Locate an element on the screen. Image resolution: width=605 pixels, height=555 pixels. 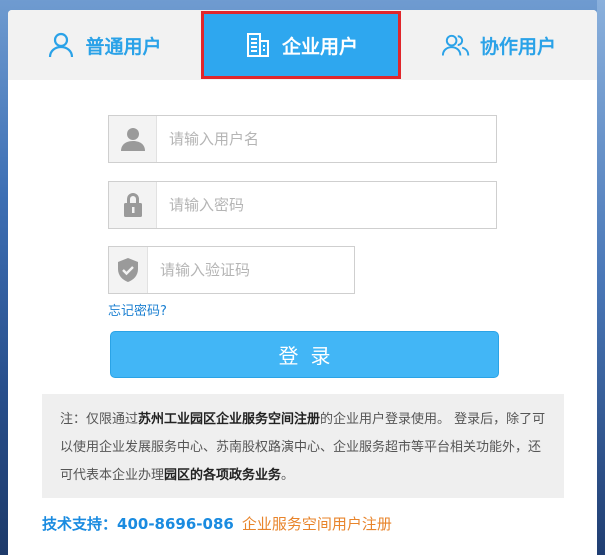
notice-bold-services: 园区的各项政务业务 is located at coordinates (223, 475).